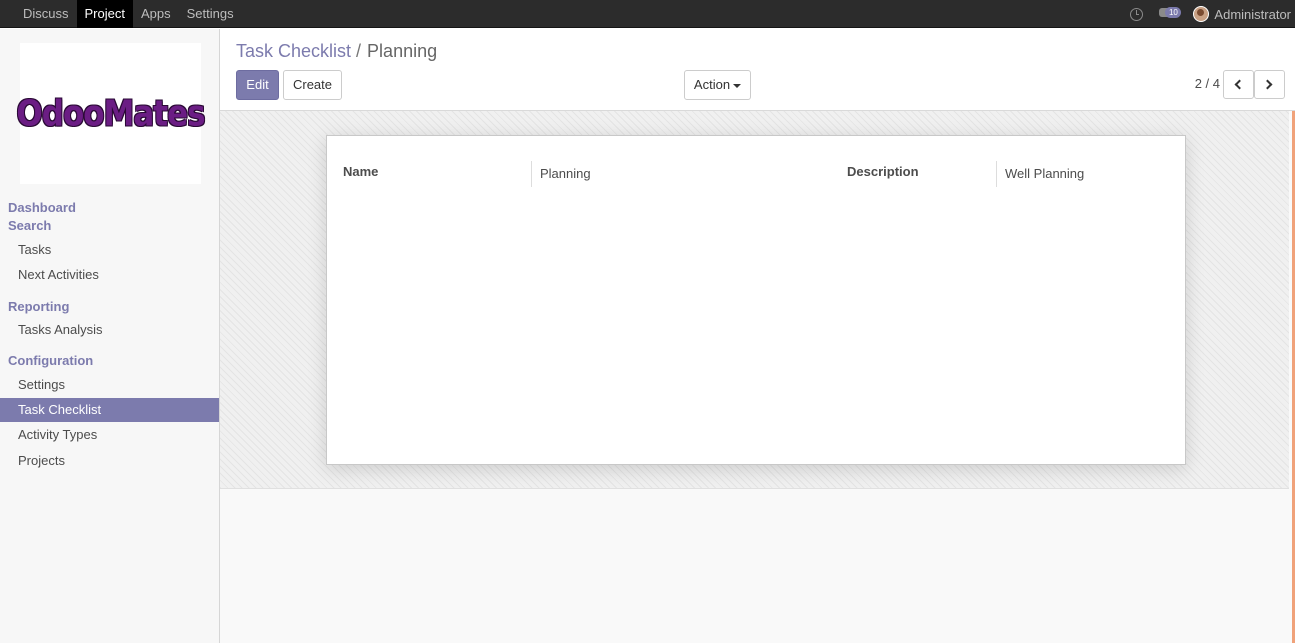  I want to click on messages-button: 10, so click(1170, 14).